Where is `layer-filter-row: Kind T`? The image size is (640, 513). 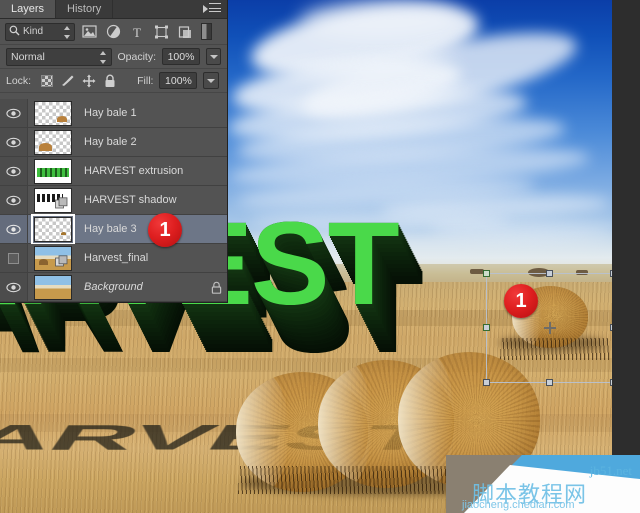 layer-filter-row: Kind T is located at coordinates (113, 32).